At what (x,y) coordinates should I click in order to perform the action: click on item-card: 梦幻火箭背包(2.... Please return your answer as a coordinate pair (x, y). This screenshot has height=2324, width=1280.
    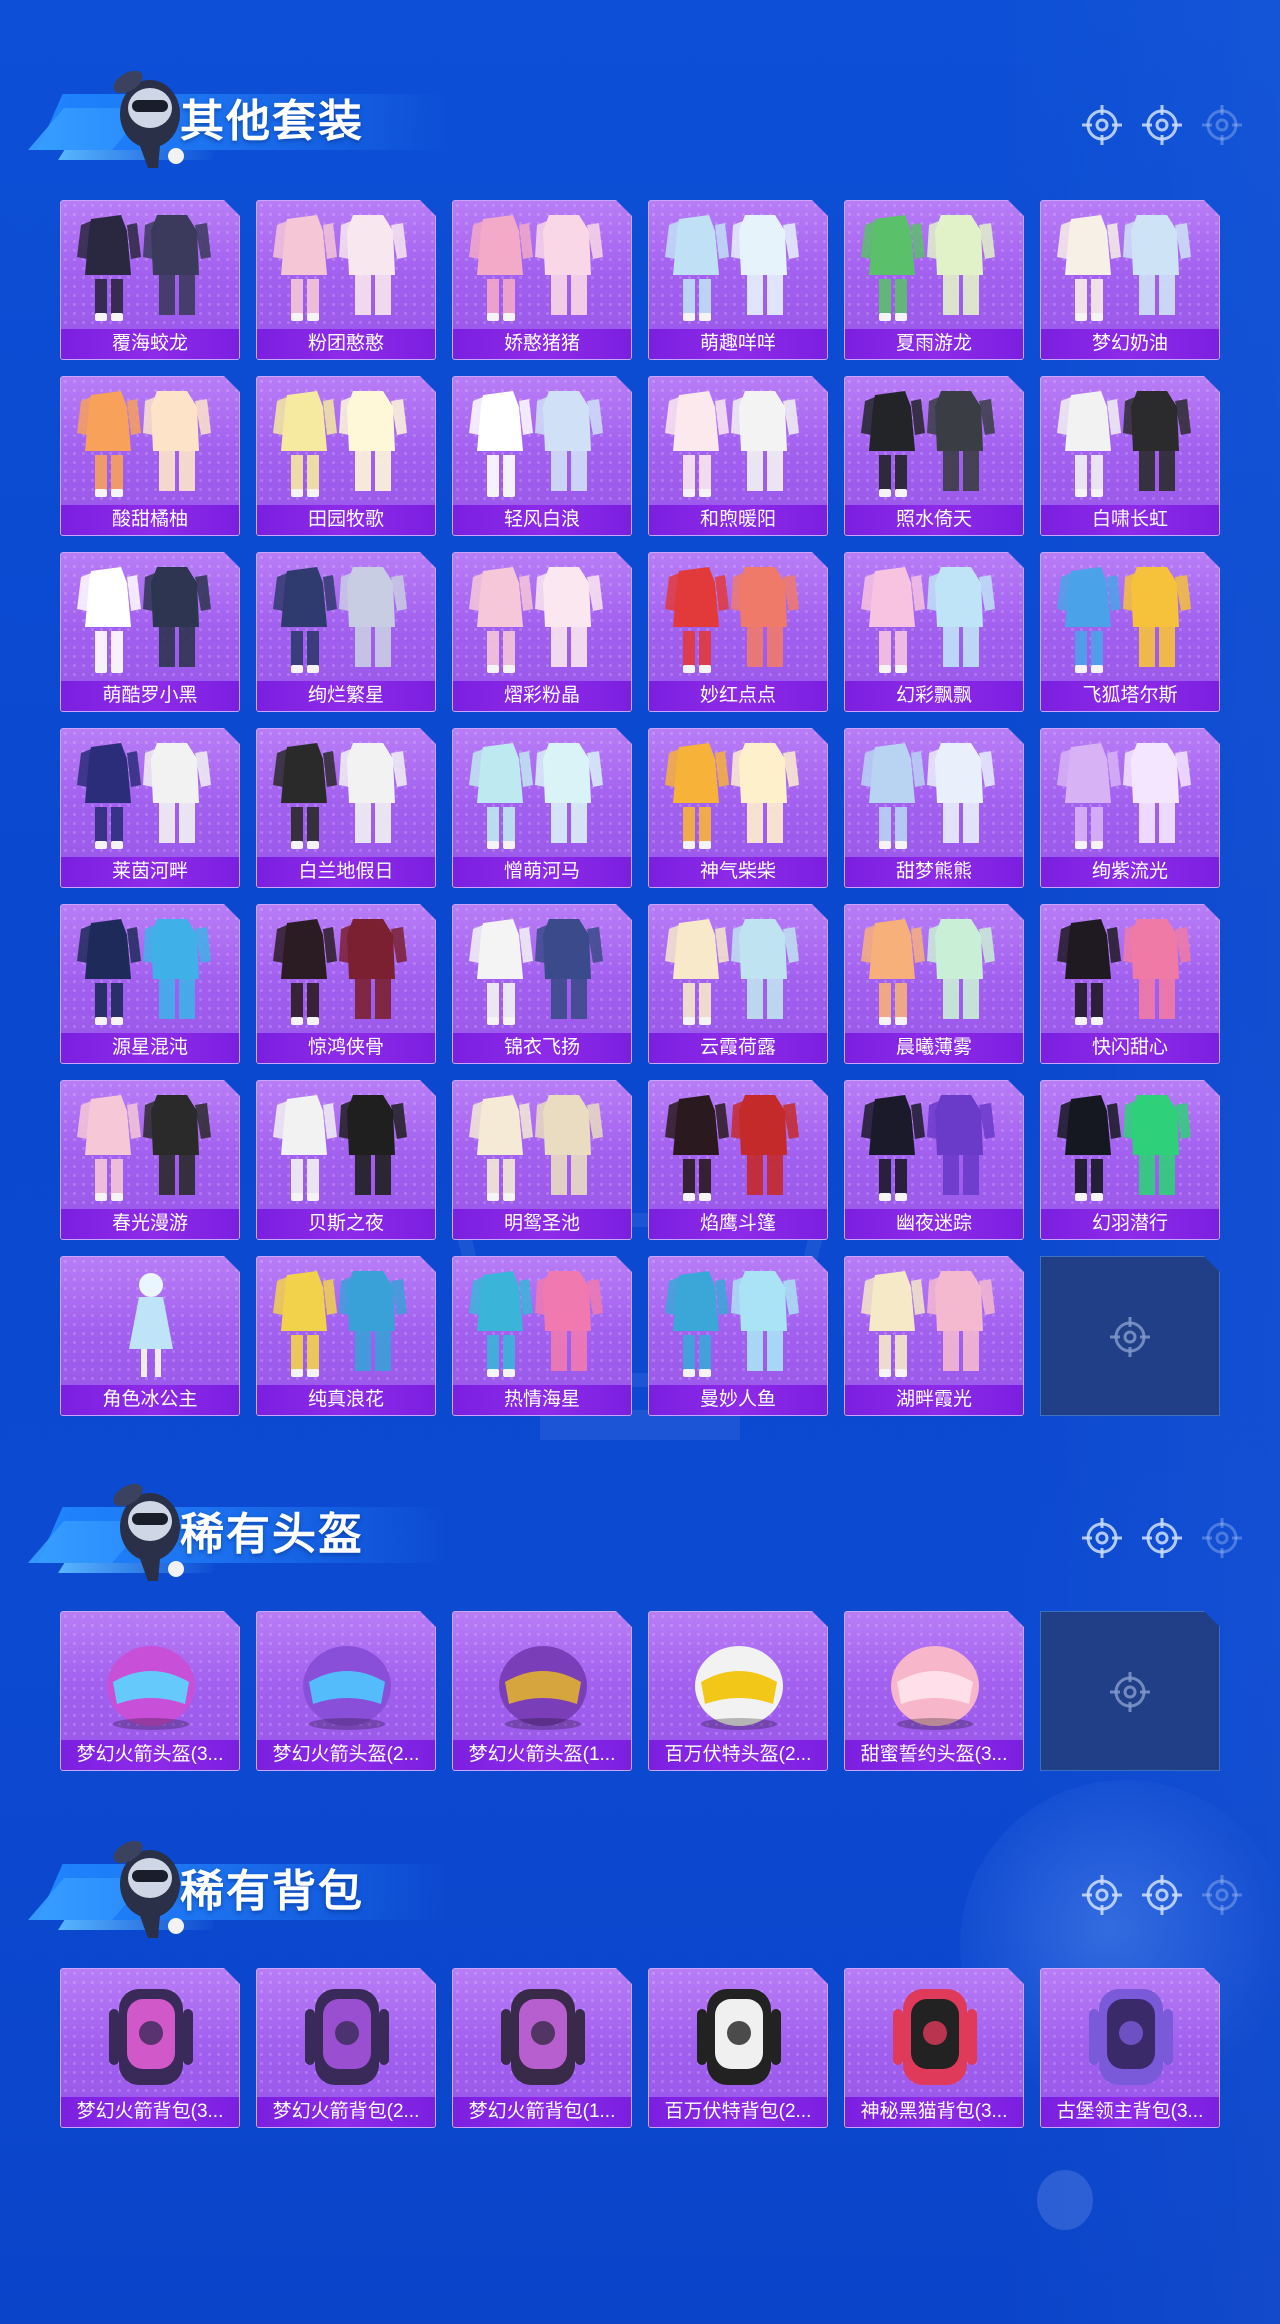
    Looking at the image, I should click on (346, 2048).